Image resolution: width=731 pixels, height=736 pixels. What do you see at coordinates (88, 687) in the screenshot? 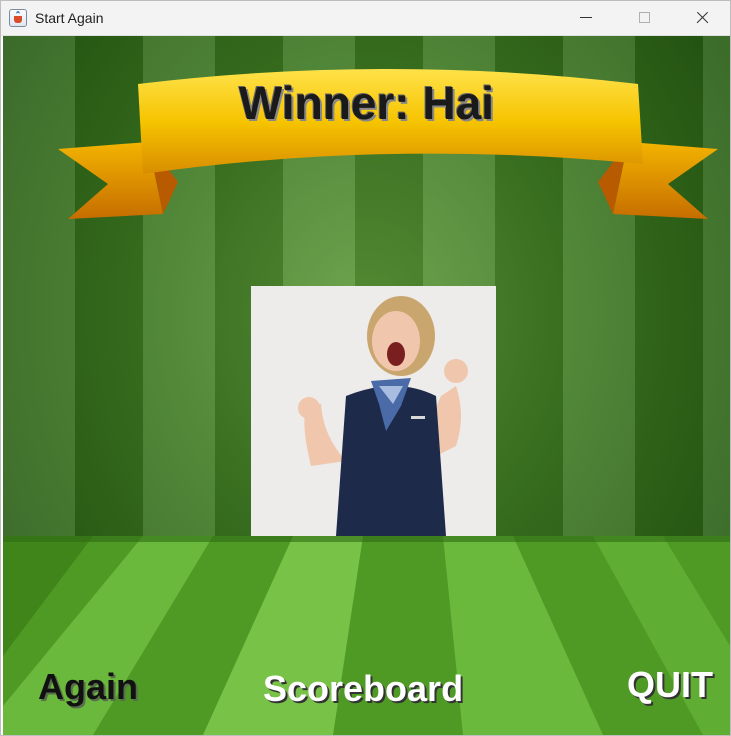
I see `again-button: Again` at bounding box center [88, 687].